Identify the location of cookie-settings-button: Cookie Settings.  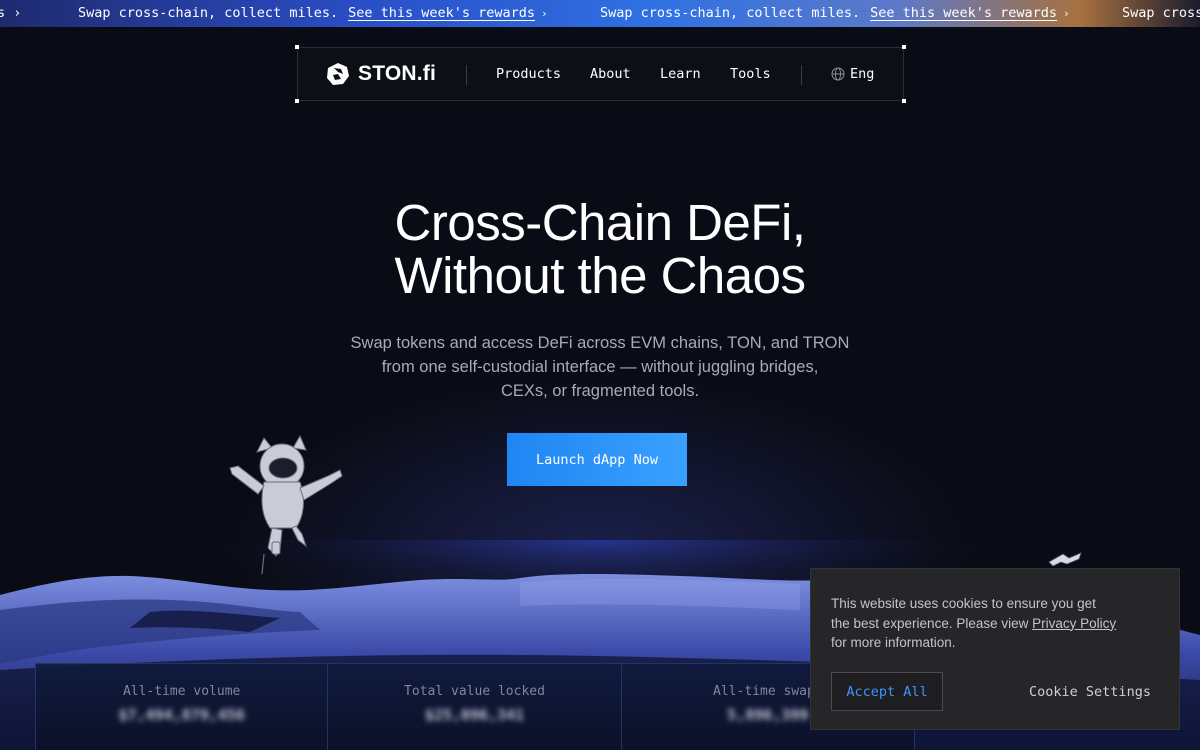
(1090, 691).